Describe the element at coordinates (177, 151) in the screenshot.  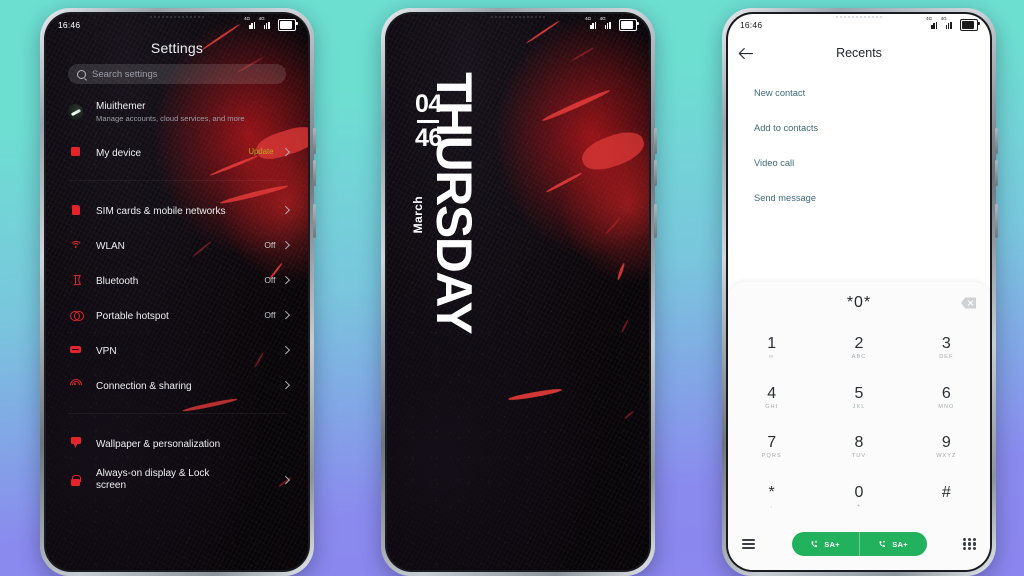
I see `settings-row-my-device: My device Update` at that location.